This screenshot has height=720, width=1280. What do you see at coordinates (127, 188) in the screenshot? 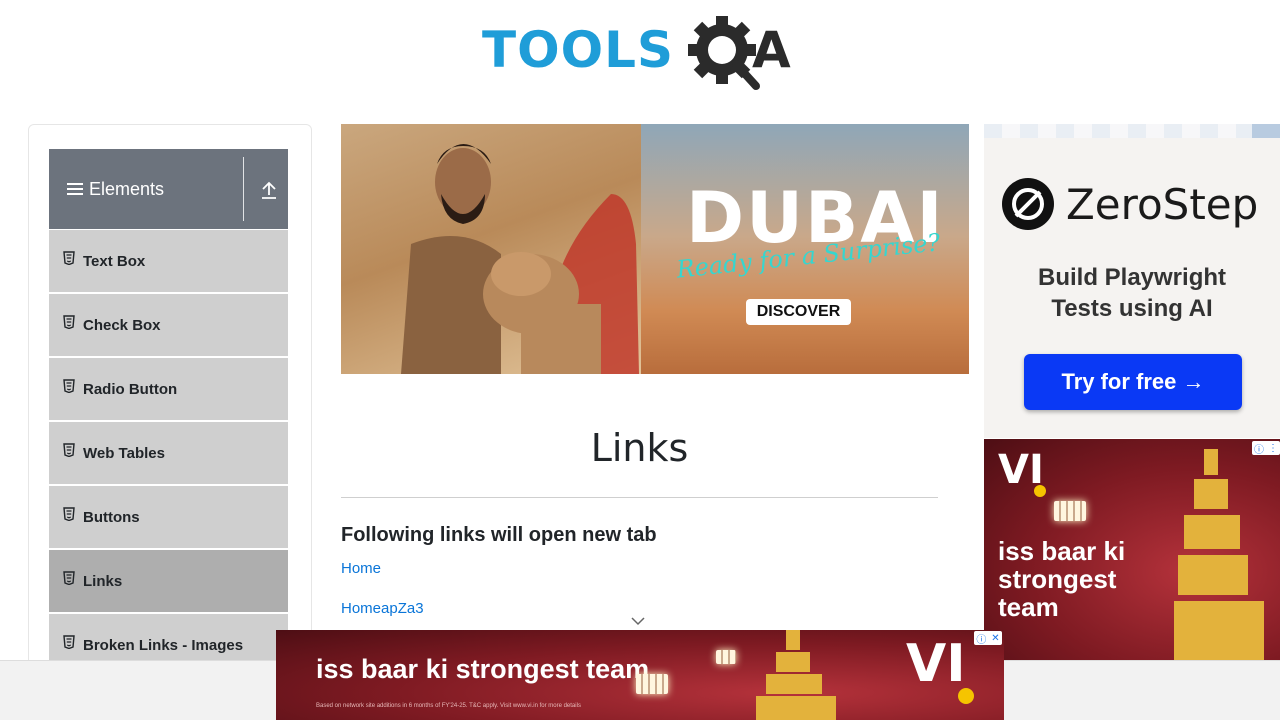
I see `group-title: Elements` at bounding box center [127, 188].